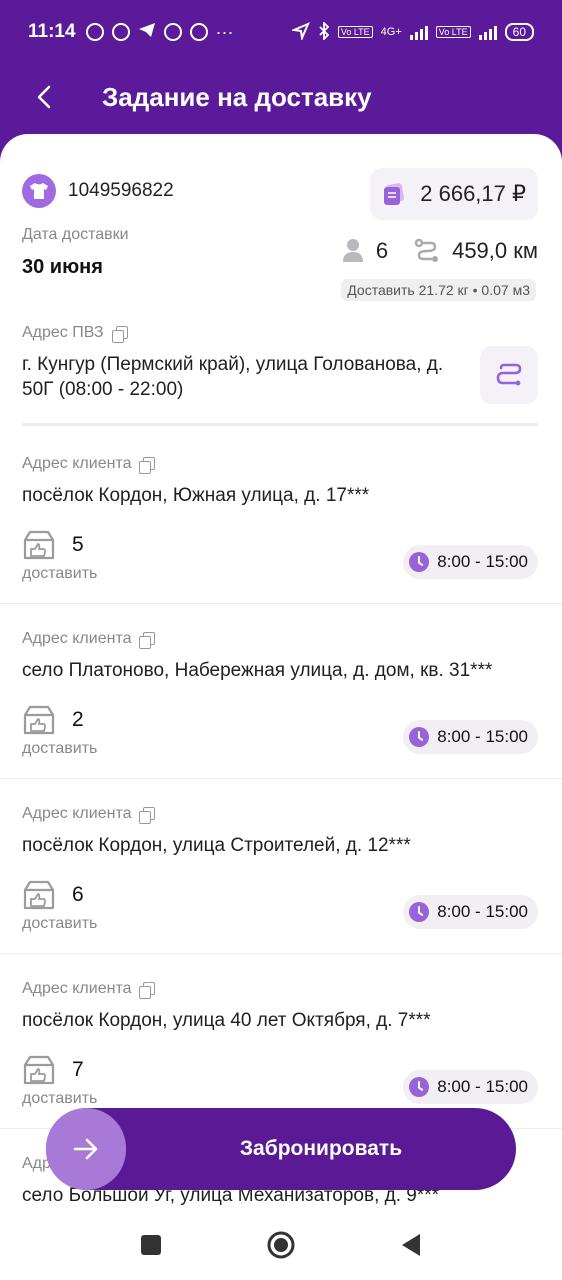 This screenshot has width=562, height=1280. I want to click on arrow-right-icon, so click(85, 1149).